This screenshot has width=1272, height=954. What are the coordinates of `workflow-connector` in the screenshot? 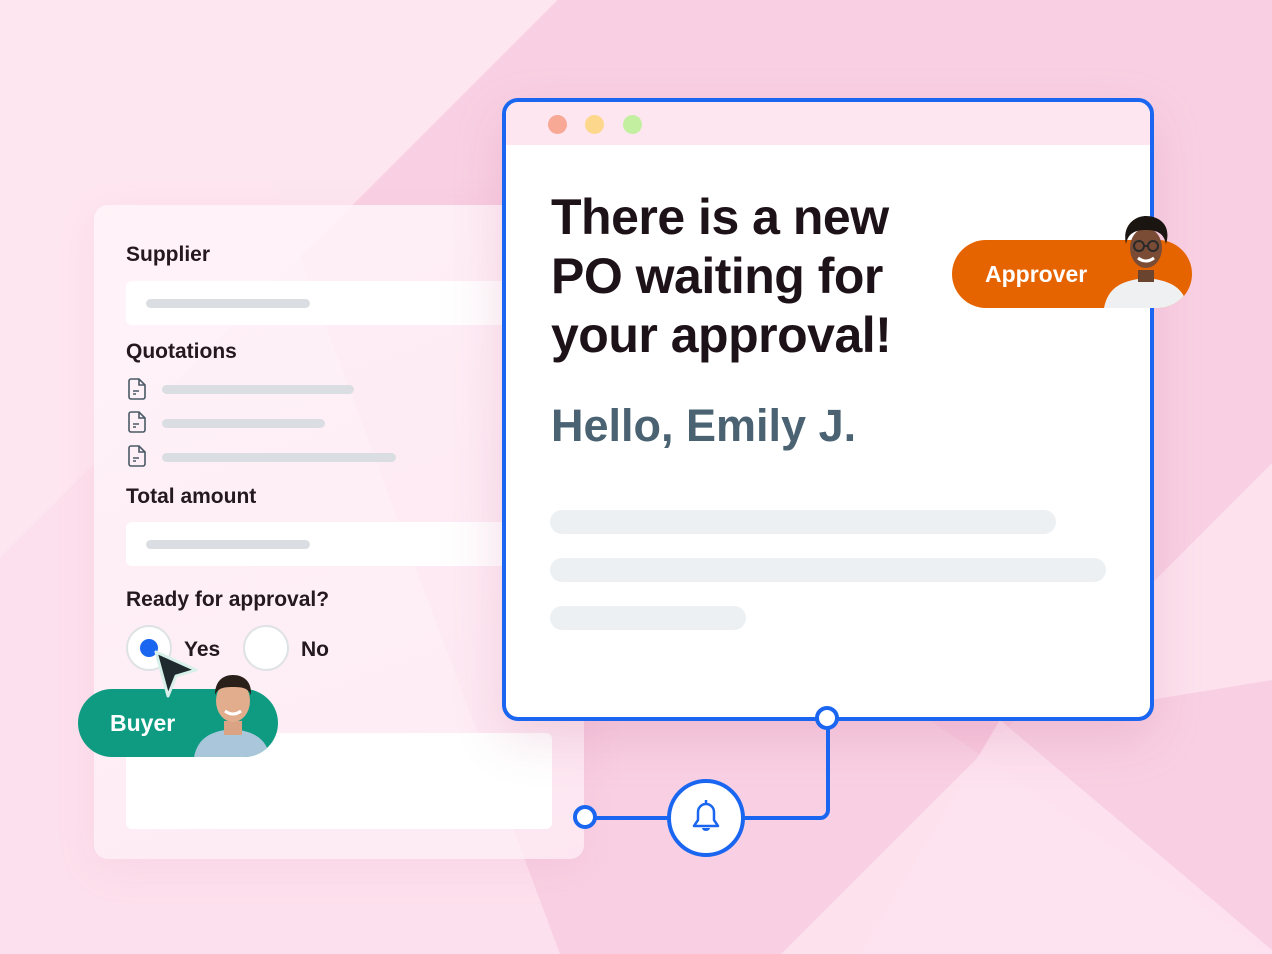 It's located at (706, 781).